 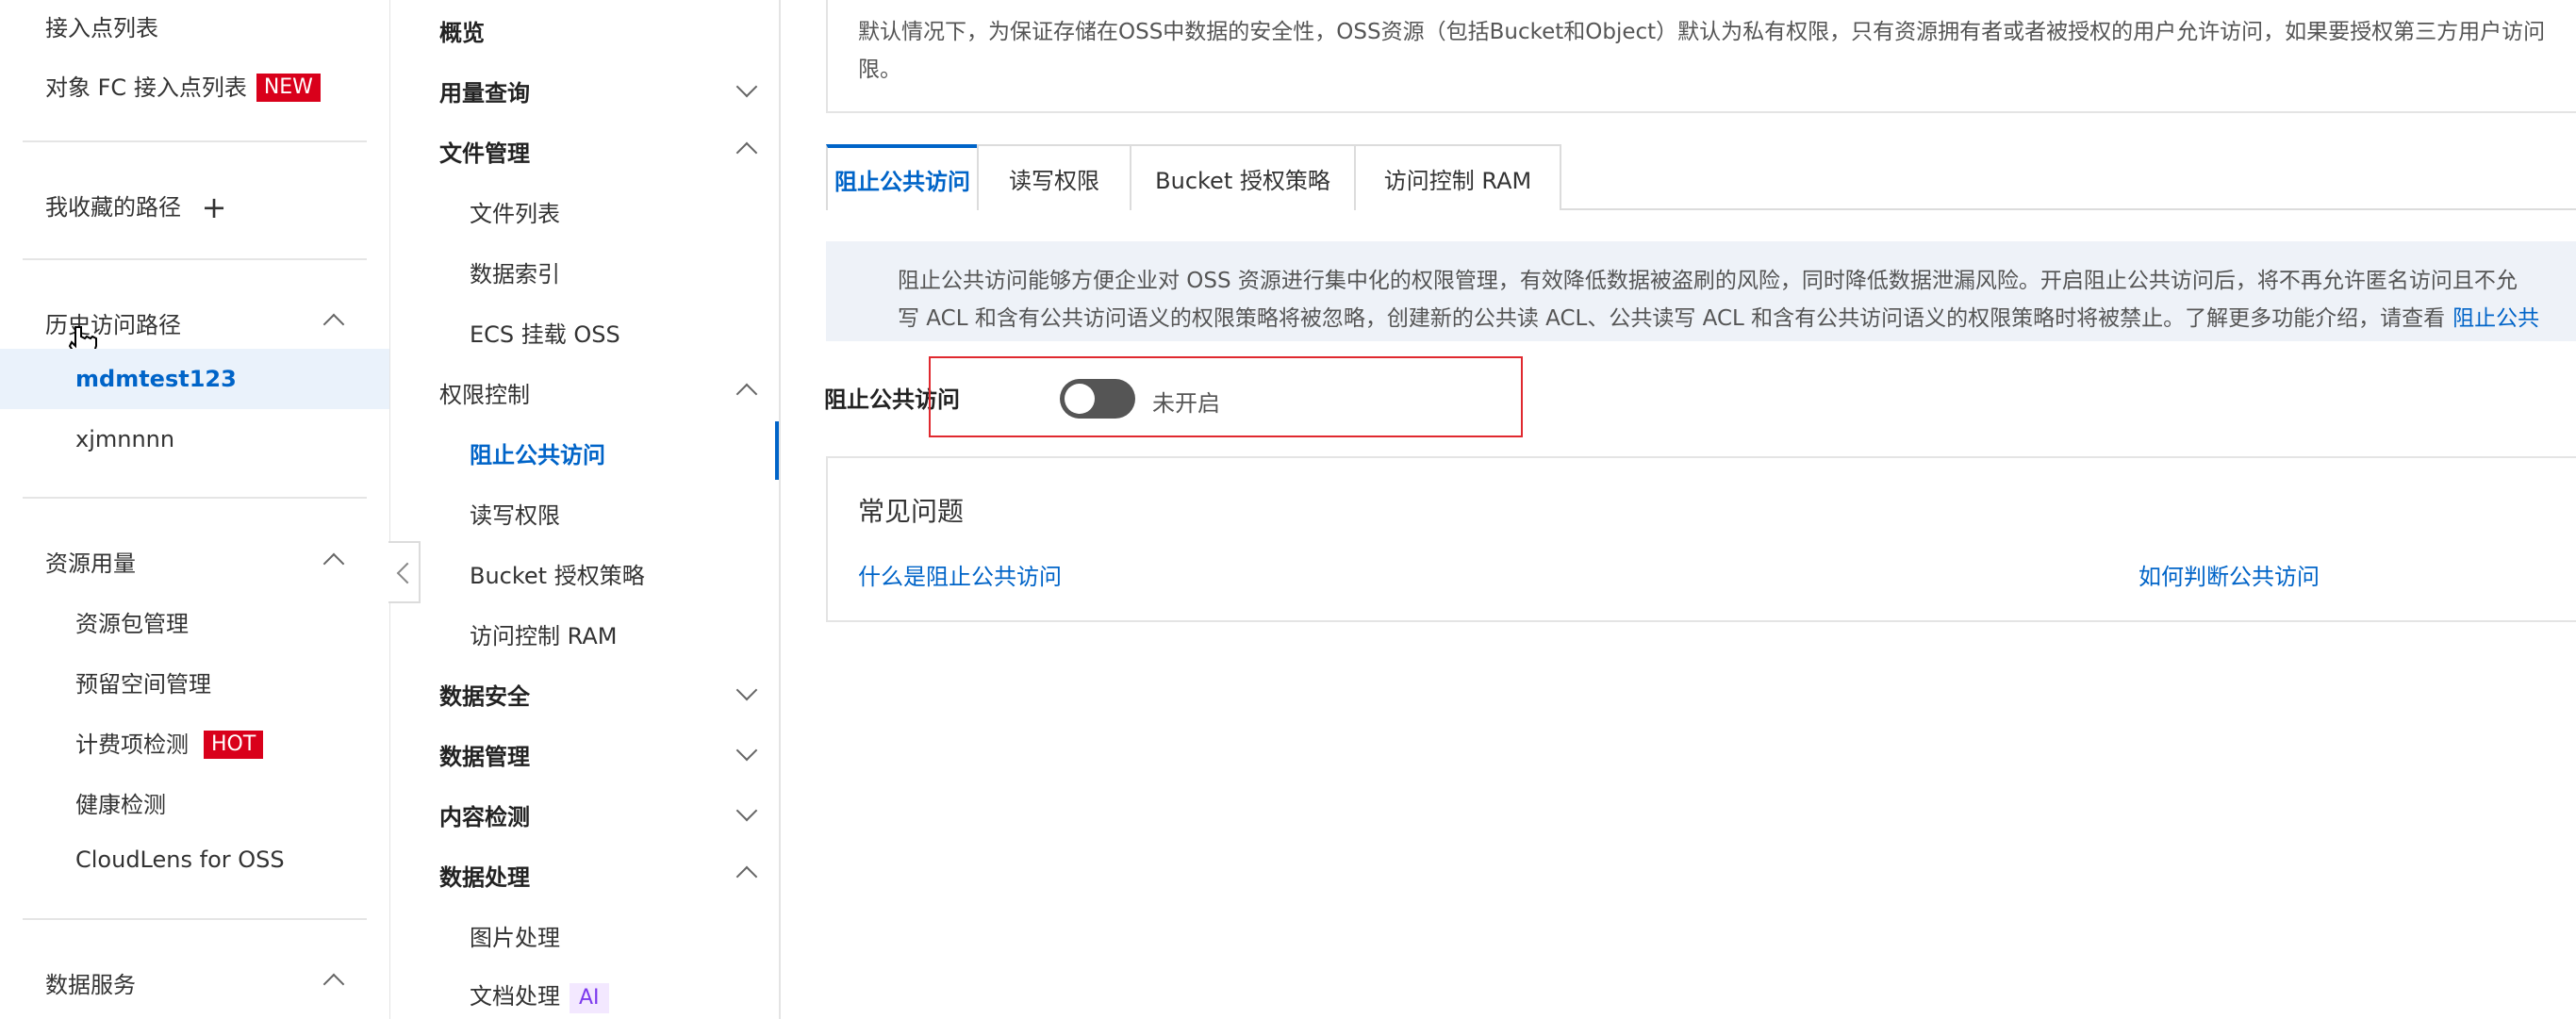 What do you see at coordinates (537, 453) in the screenshot?
I see `menu-item-block-public-access: 阻止公共访问` at bounding box center [537, 453].